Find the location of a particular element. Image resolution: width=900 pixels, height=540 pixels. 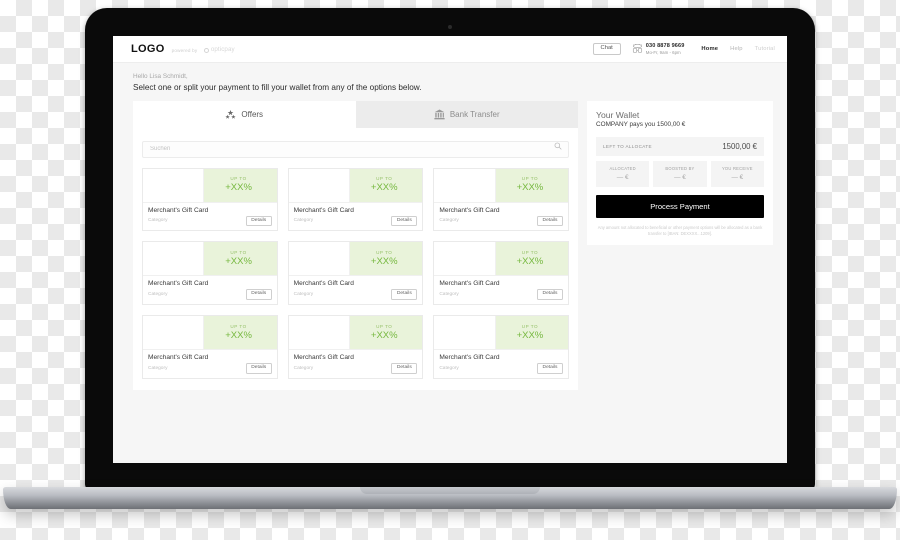

tab-bank-transfer: Bank Transfer is located at coordinates (466, 114).